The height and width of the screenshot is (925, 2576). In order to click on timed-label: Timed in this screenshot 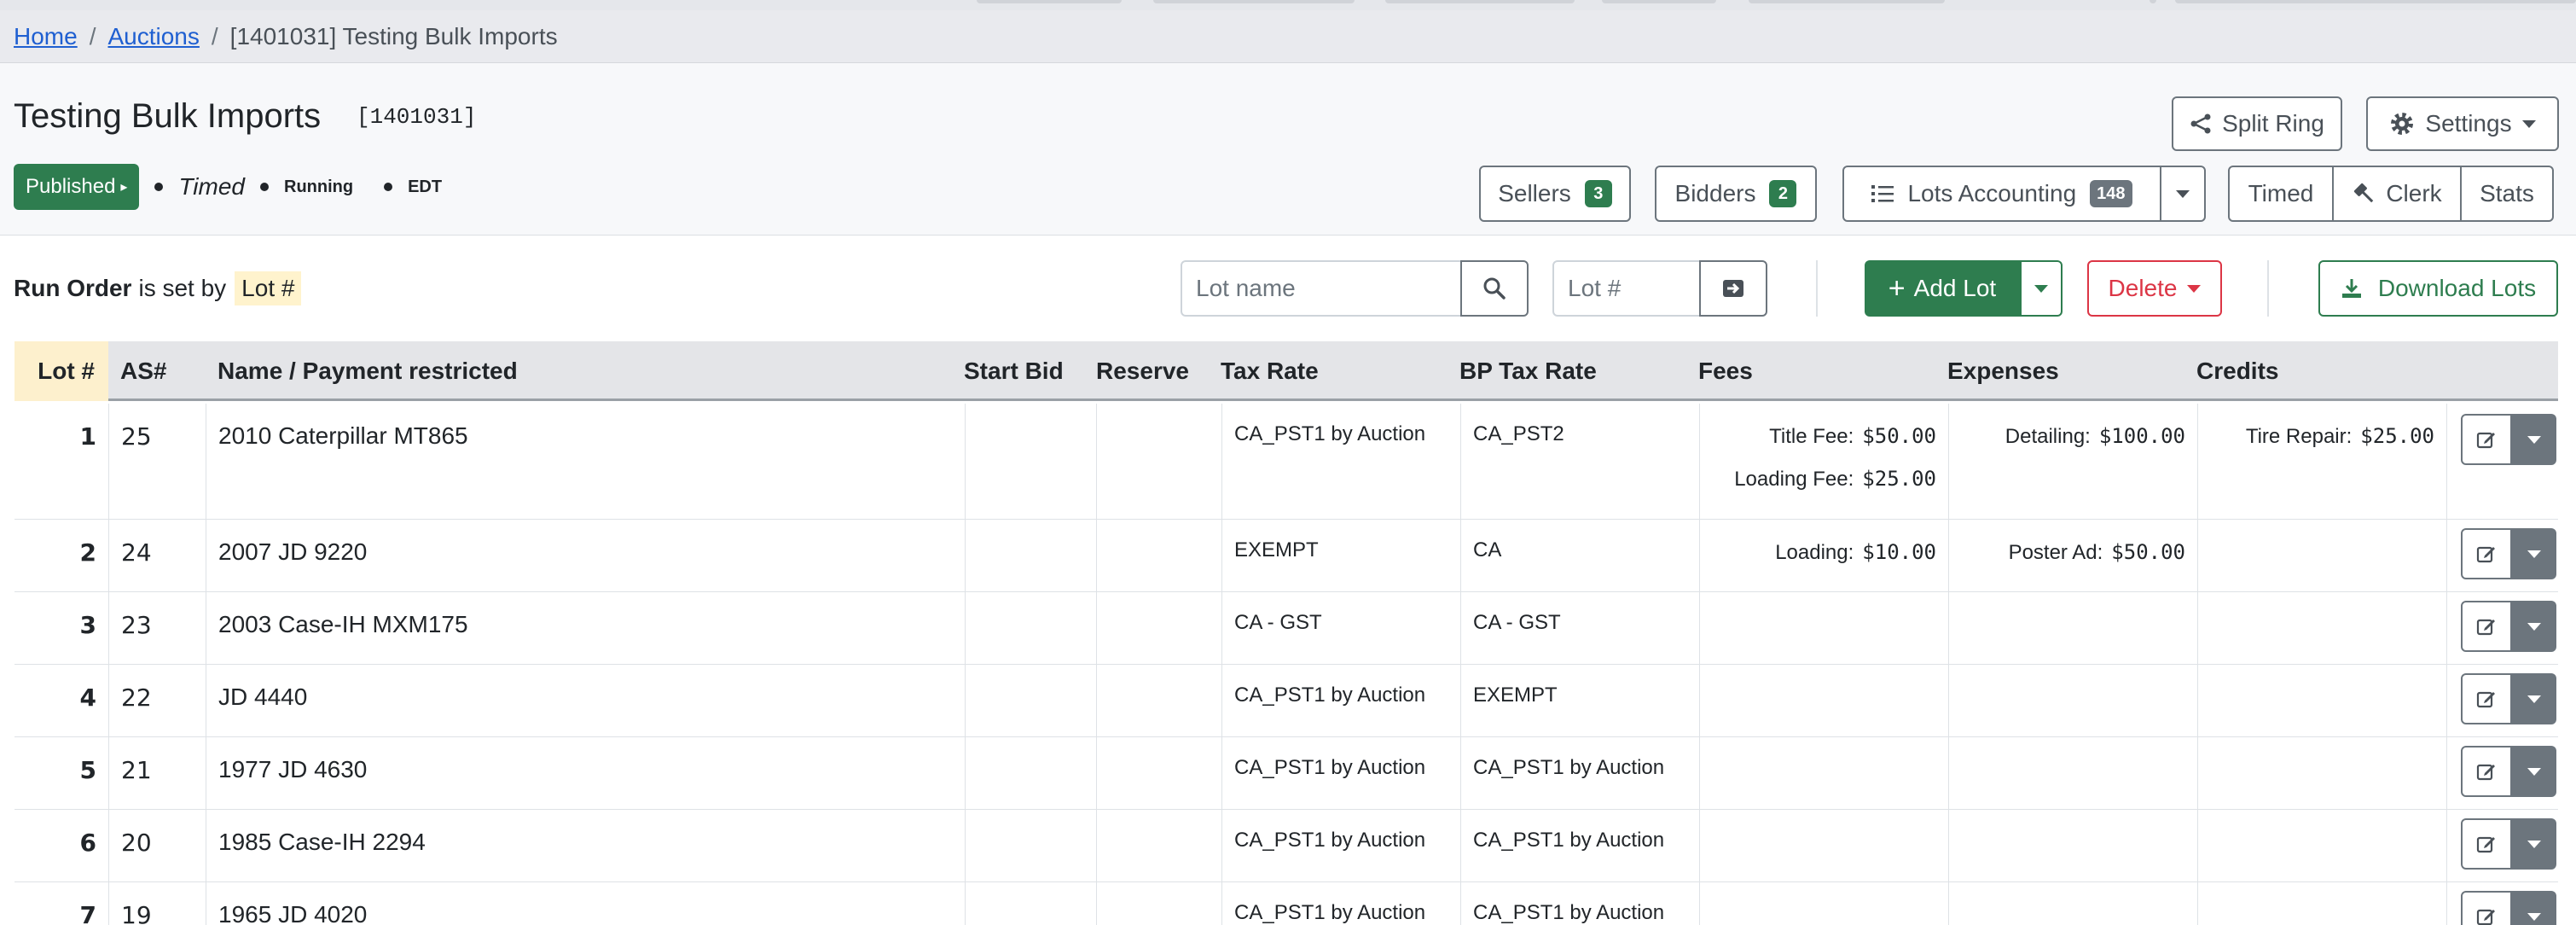, I will do `click(2281, 193)`.